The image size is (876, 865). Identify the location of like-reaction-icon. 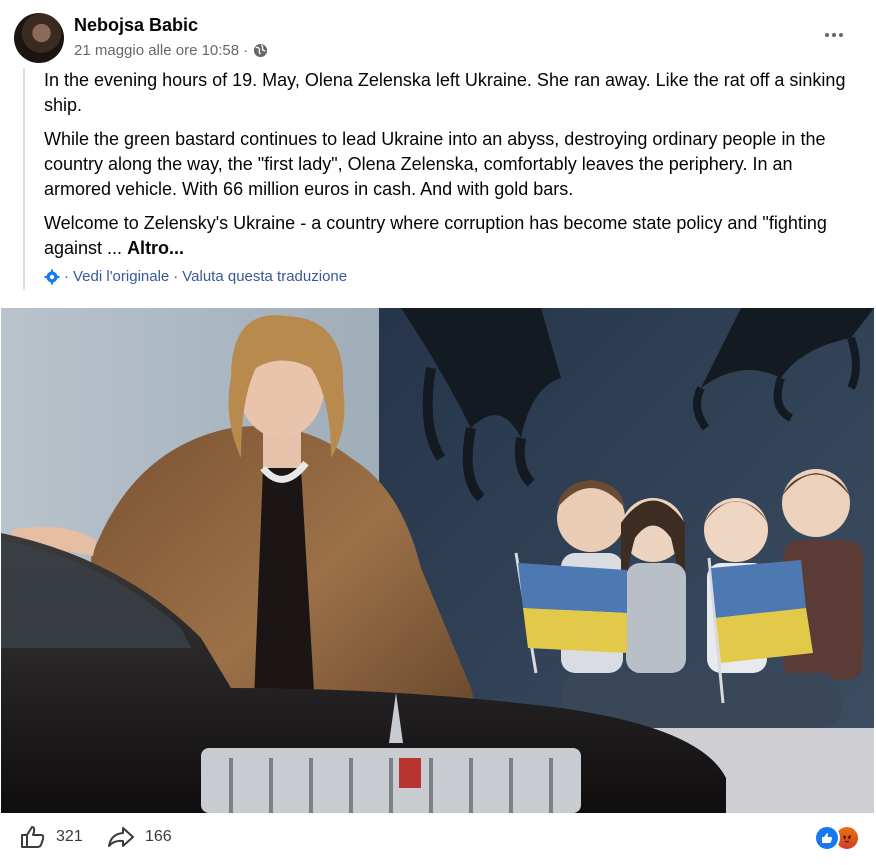
(827, 838).